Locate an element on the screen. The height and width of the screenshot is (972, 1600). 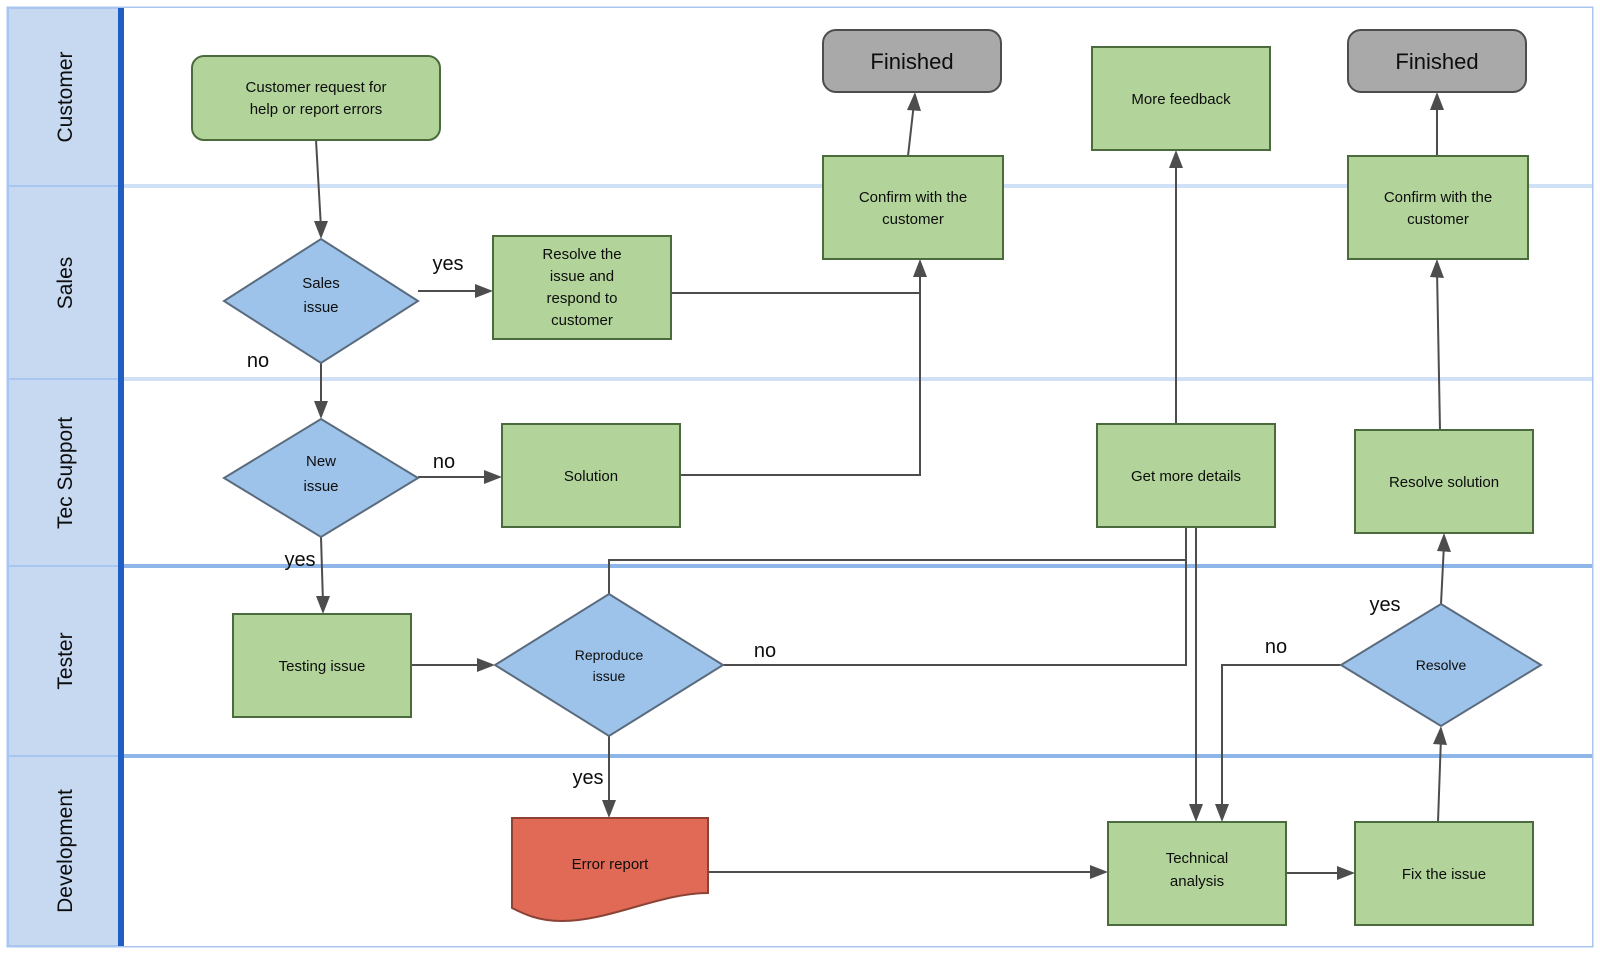
lane-label-tester: Tester is located at coordinates (65, 660).